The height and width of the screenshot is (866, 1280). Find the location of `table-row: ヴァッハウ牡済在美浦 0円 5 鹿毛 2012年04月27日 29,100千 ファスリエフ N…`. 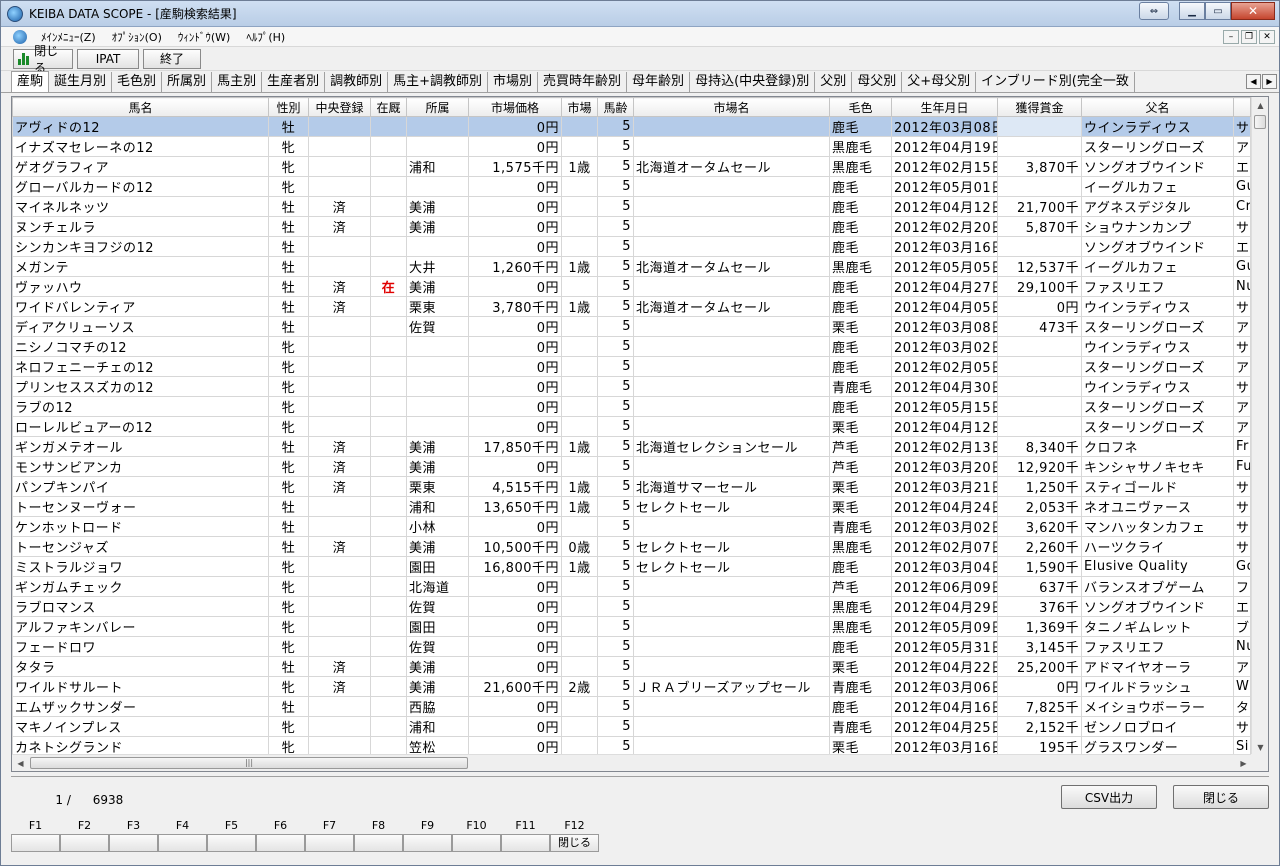

table-row: ヴァッハウ牡済在美浦 0円 5 鹿毛 2012年04月27日 29,100千 ファスリエフ N… is located at coordinates (631, 286).